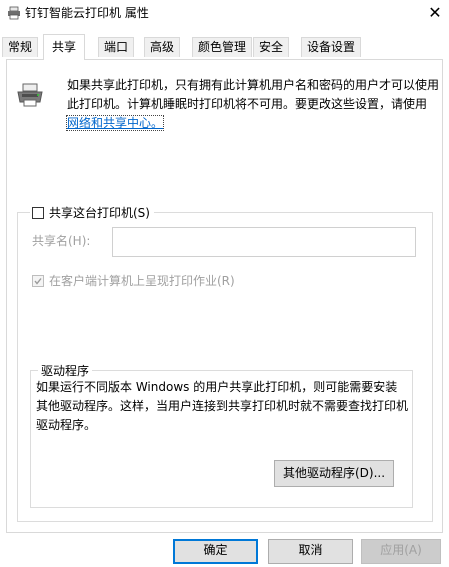  I want to click on render-jobs-checkbox, so click(38, 281).